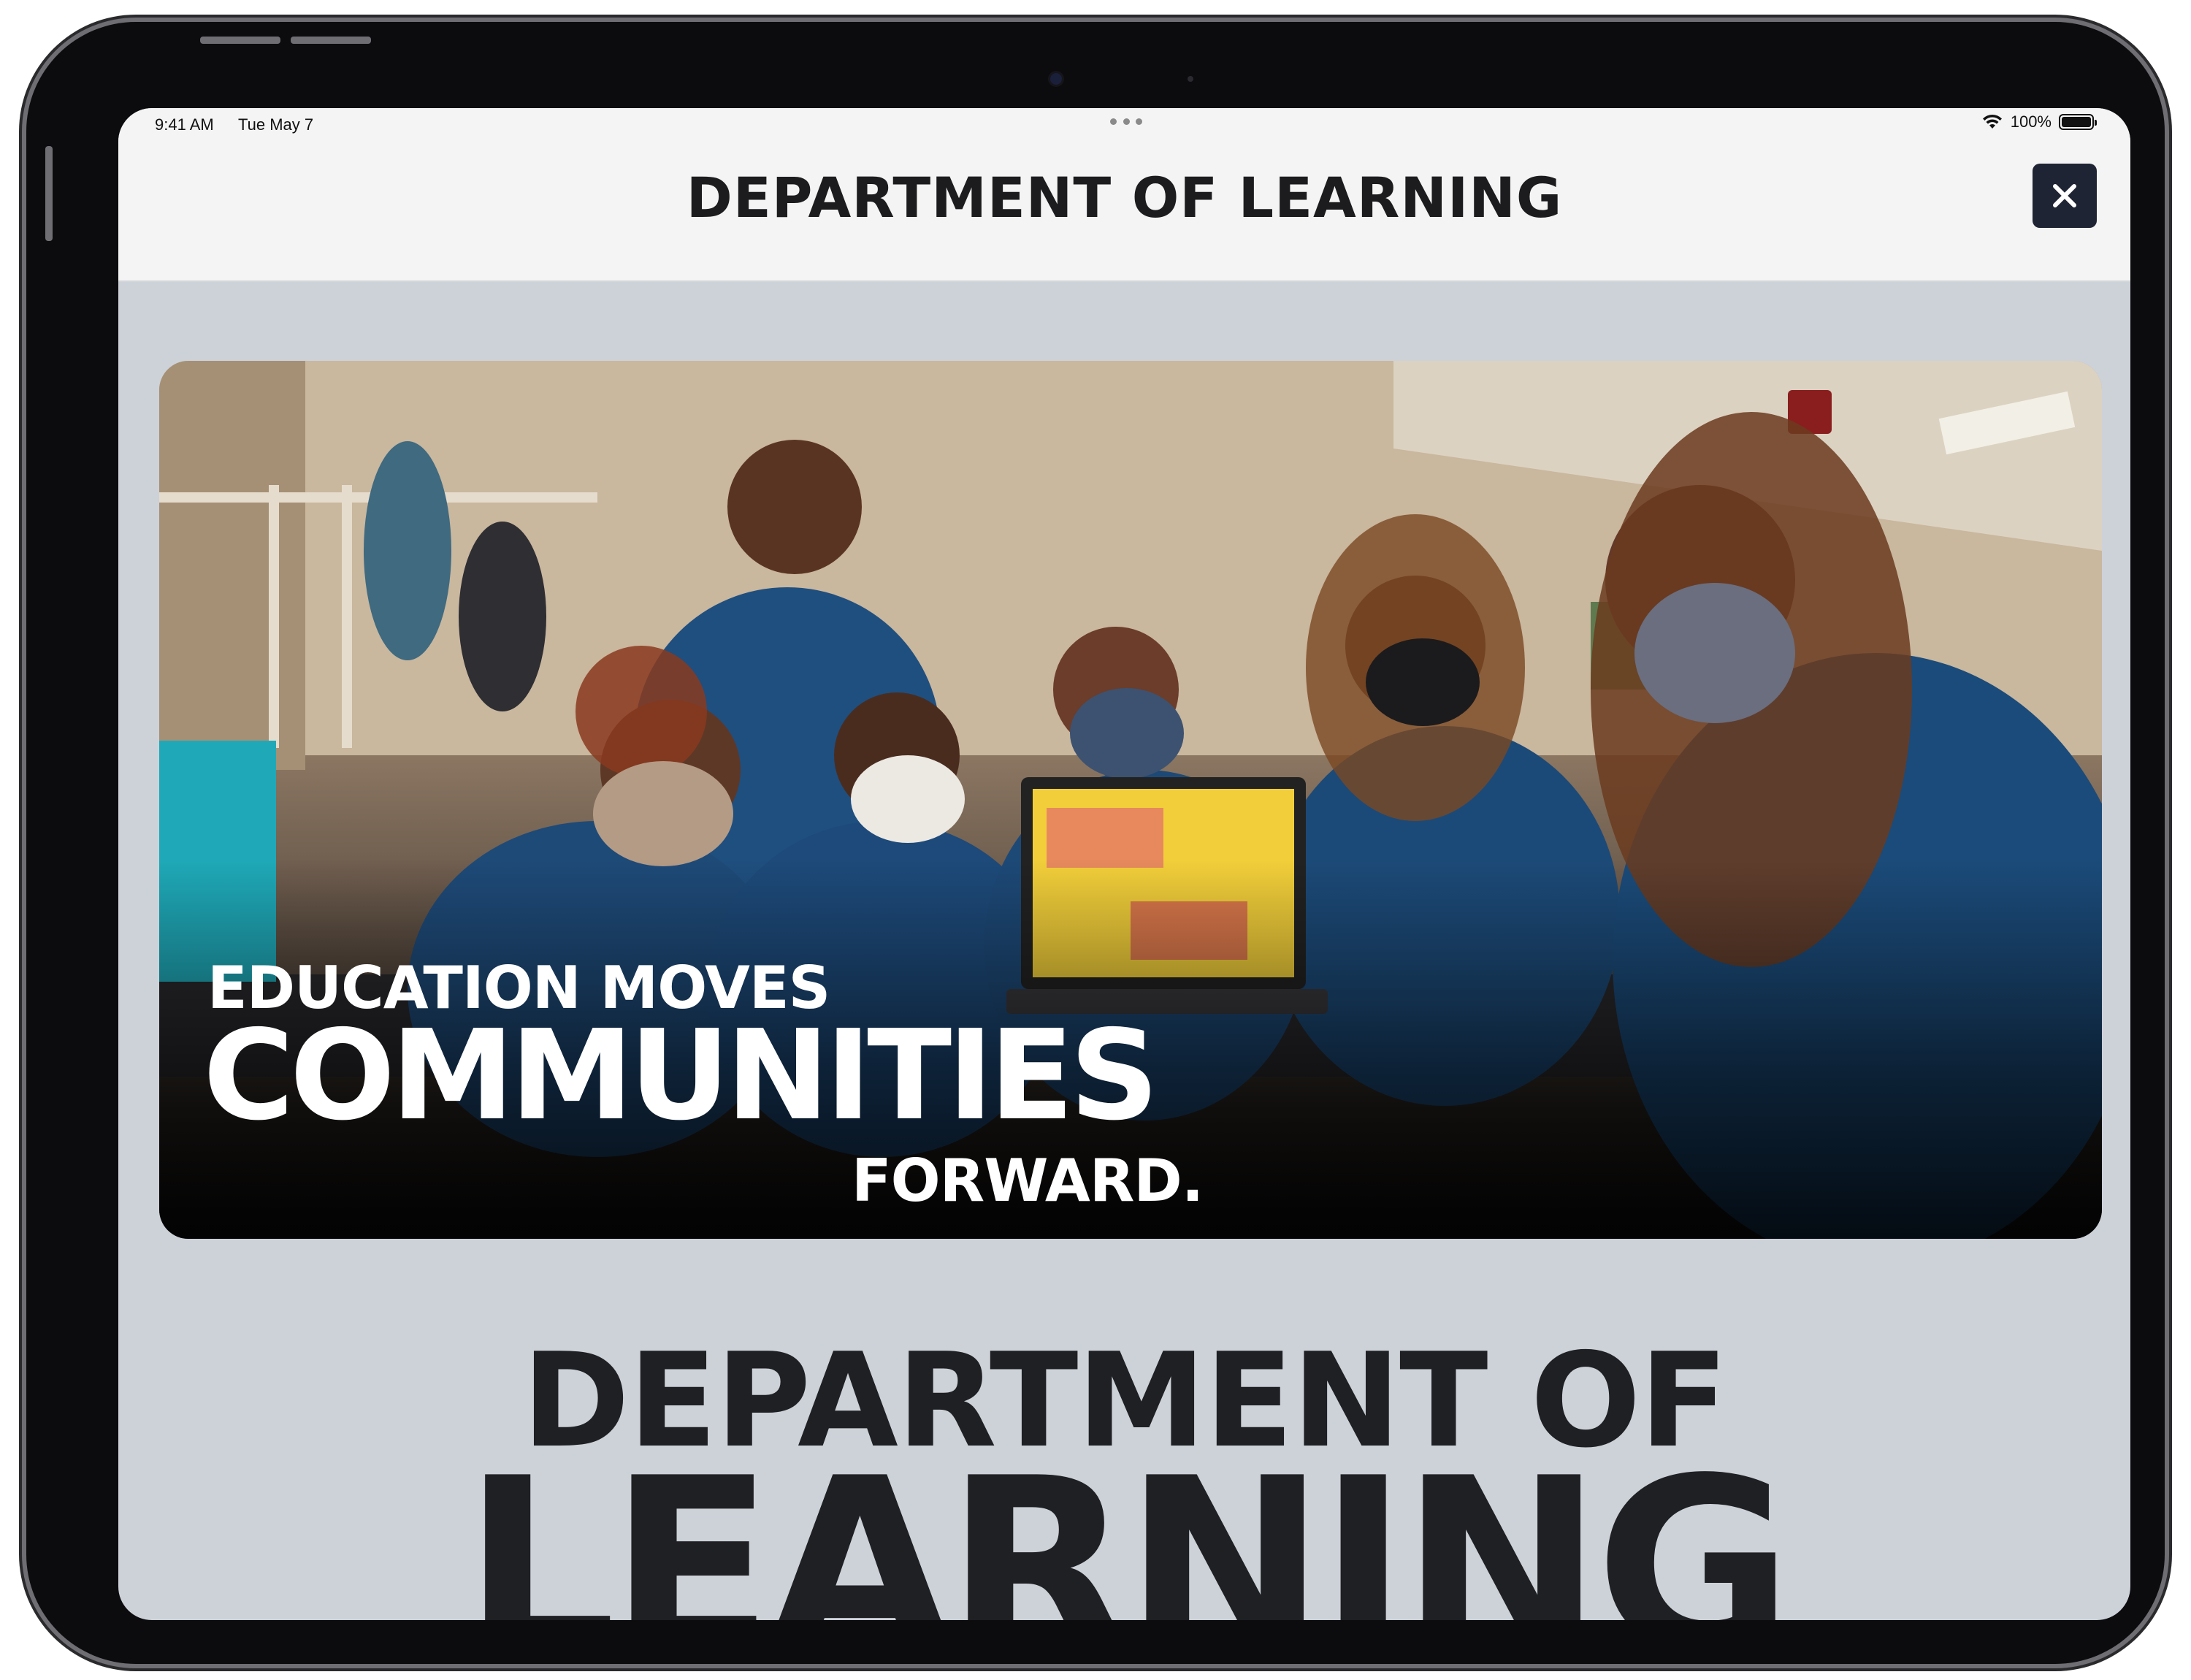 This screenshot has height=1680, width=2191. What do you see at coordinates (1127, 1523) in the screenshot?
I see `page-title-line2: LEARNING` at bounding box center [1127, 1523].